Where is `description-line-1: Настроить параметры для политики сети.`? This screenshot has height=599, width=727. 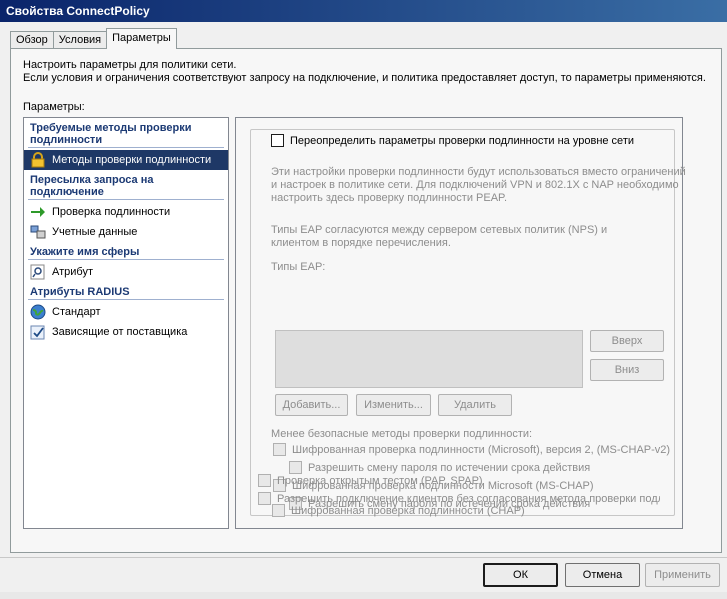
description-line-1: Настроить параметры для политики сети. is located at coordinates (130, 65).